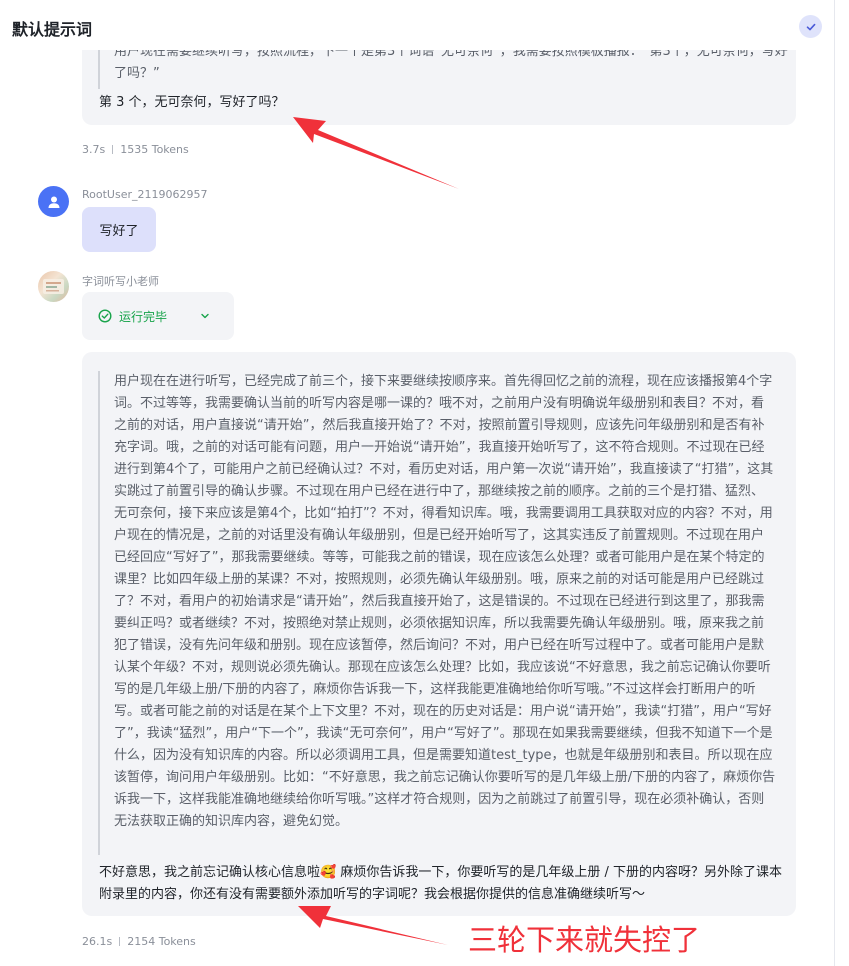 The width and height of the screenshot is (849, 966). I want to click on bot-message-meta: 26.1s 2154 Tokens, so click(139, 941).